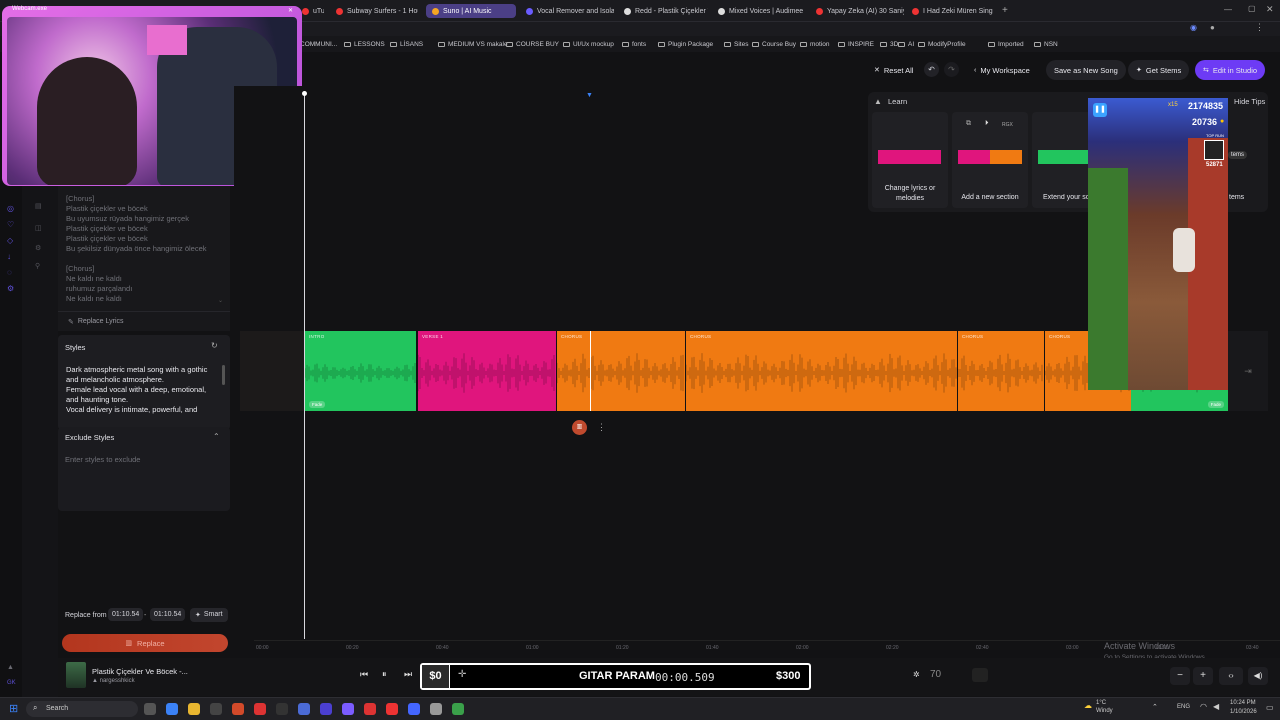  What do you see at coordinates (76, 675) in the screenshot?
I see `song-cover` at bounding box center [76, 675].